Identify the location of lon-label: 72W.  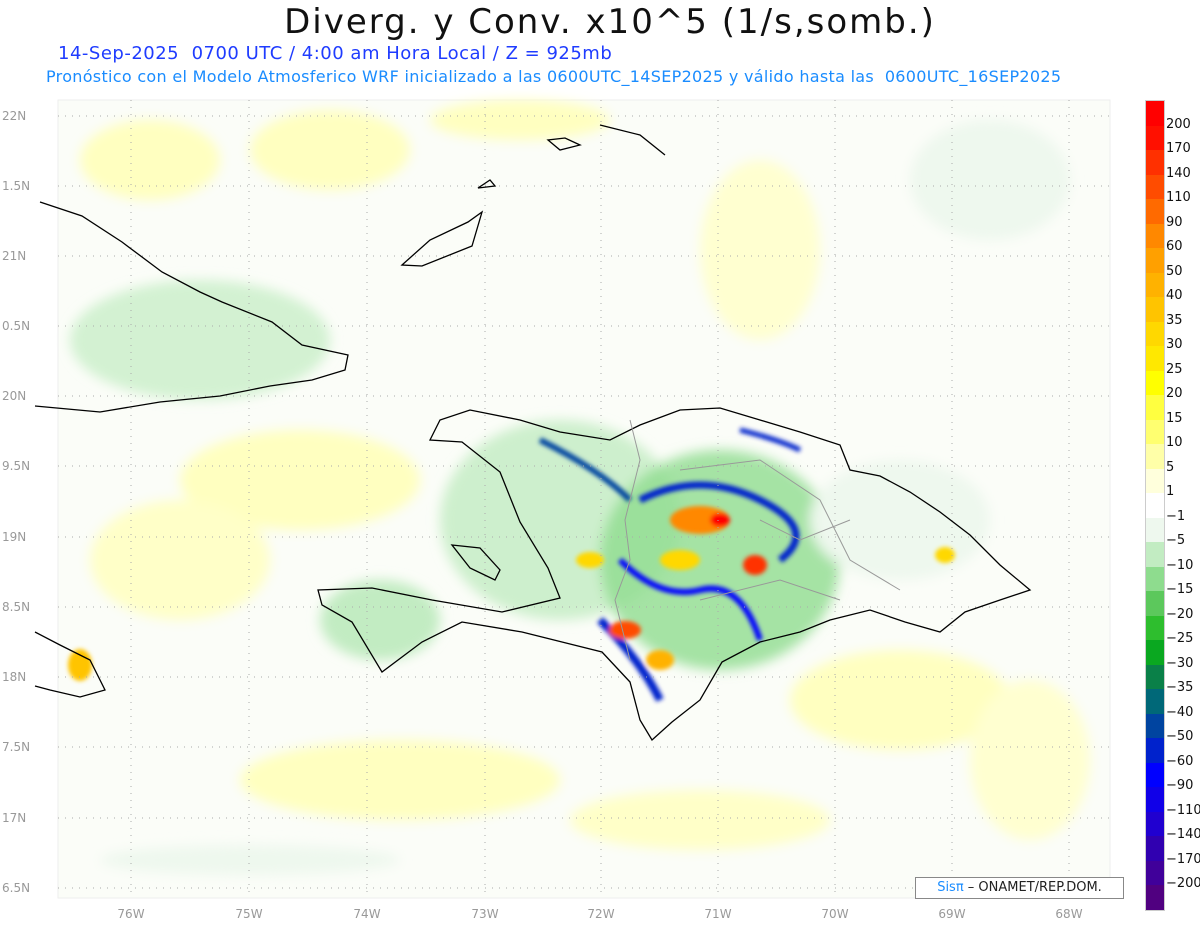
(601, 914).